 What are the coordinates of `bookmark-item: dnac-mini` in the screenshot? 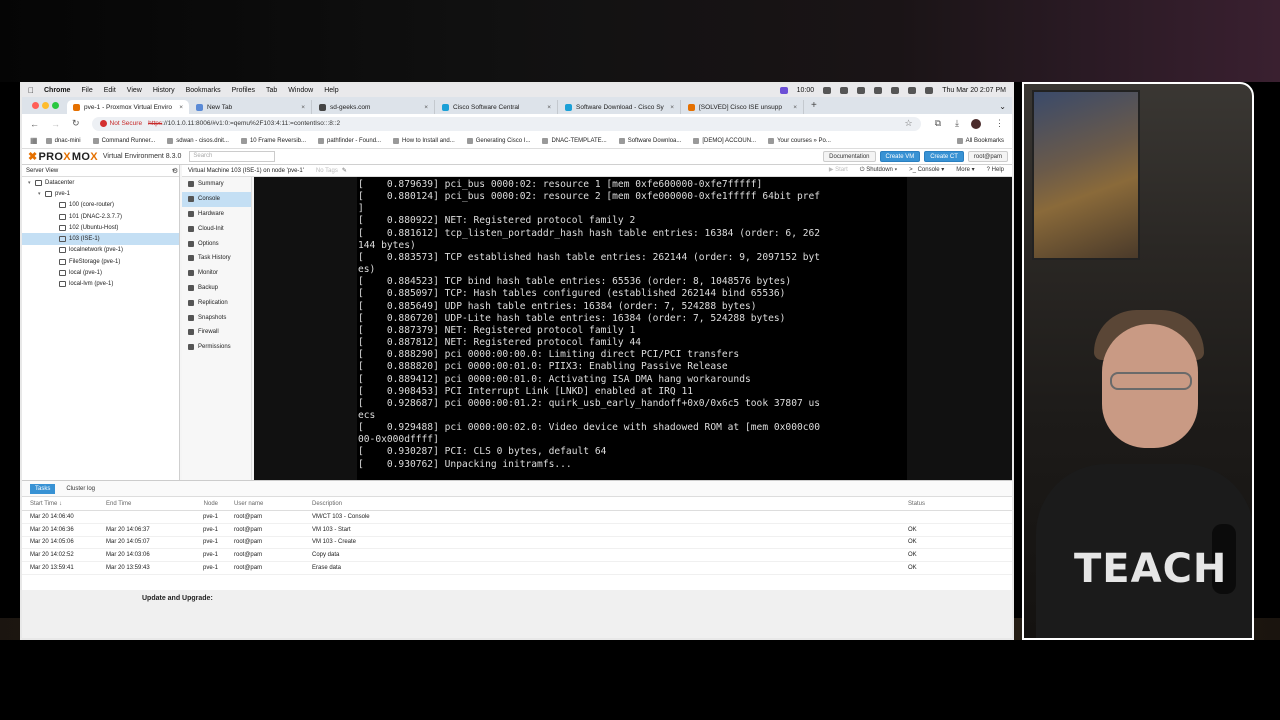 It's located at (63, 140).